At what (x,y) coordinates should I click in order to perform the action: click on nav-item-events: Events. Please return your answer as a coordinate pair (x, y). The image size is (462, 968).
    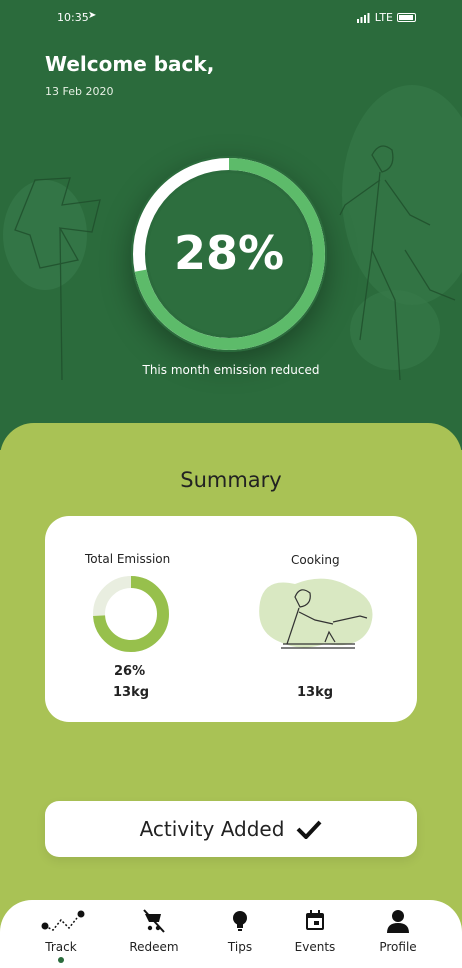
    Looking at the image, I should click on (315, 931).